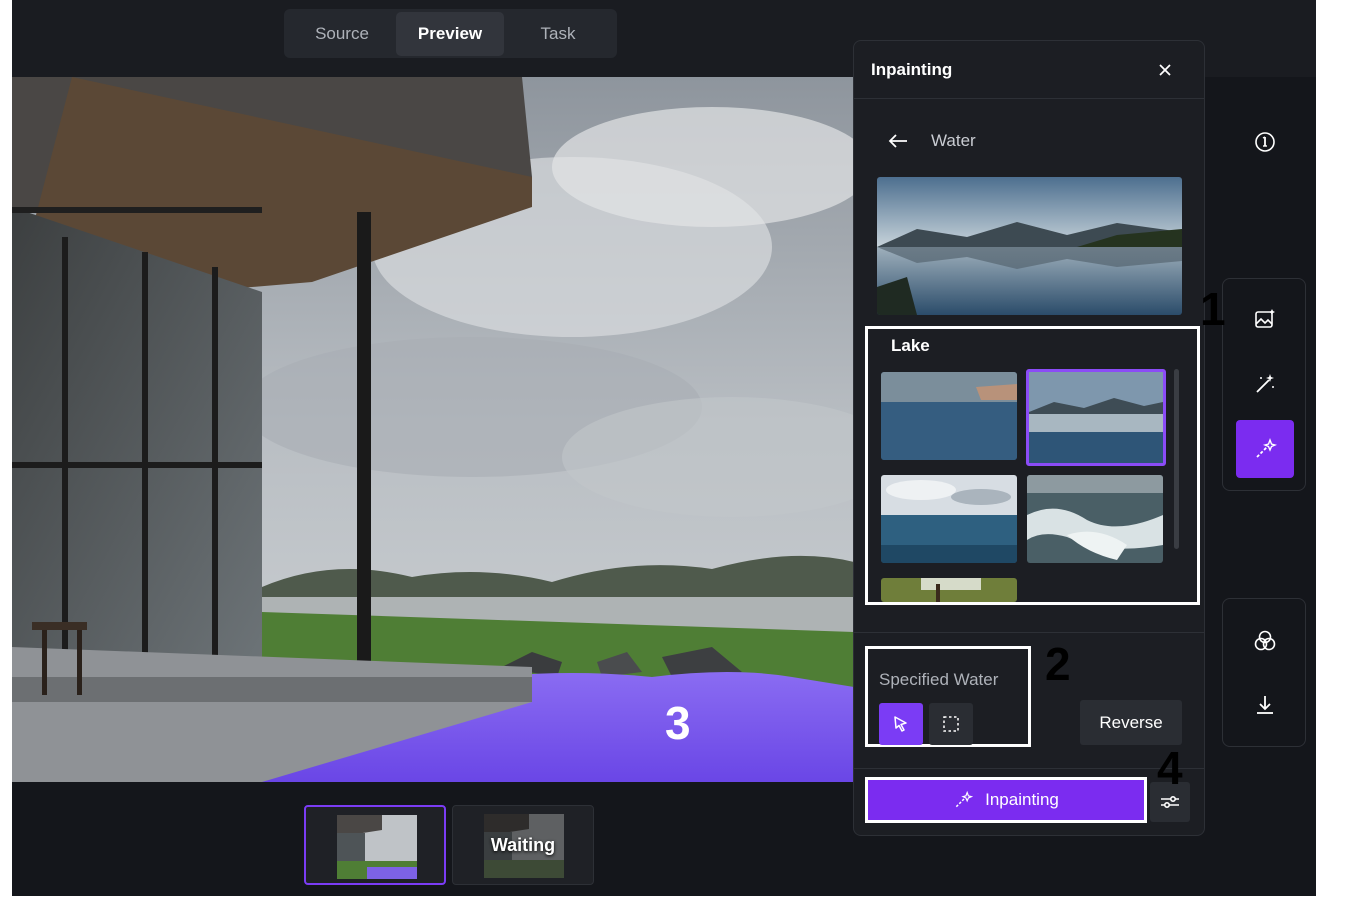 This screenshot has width=1362, height=907. What do you see at coordinates (1131, 722) in the screenshot?
I see `reverse-button: Reverse` at bounding box center [1131, 722].